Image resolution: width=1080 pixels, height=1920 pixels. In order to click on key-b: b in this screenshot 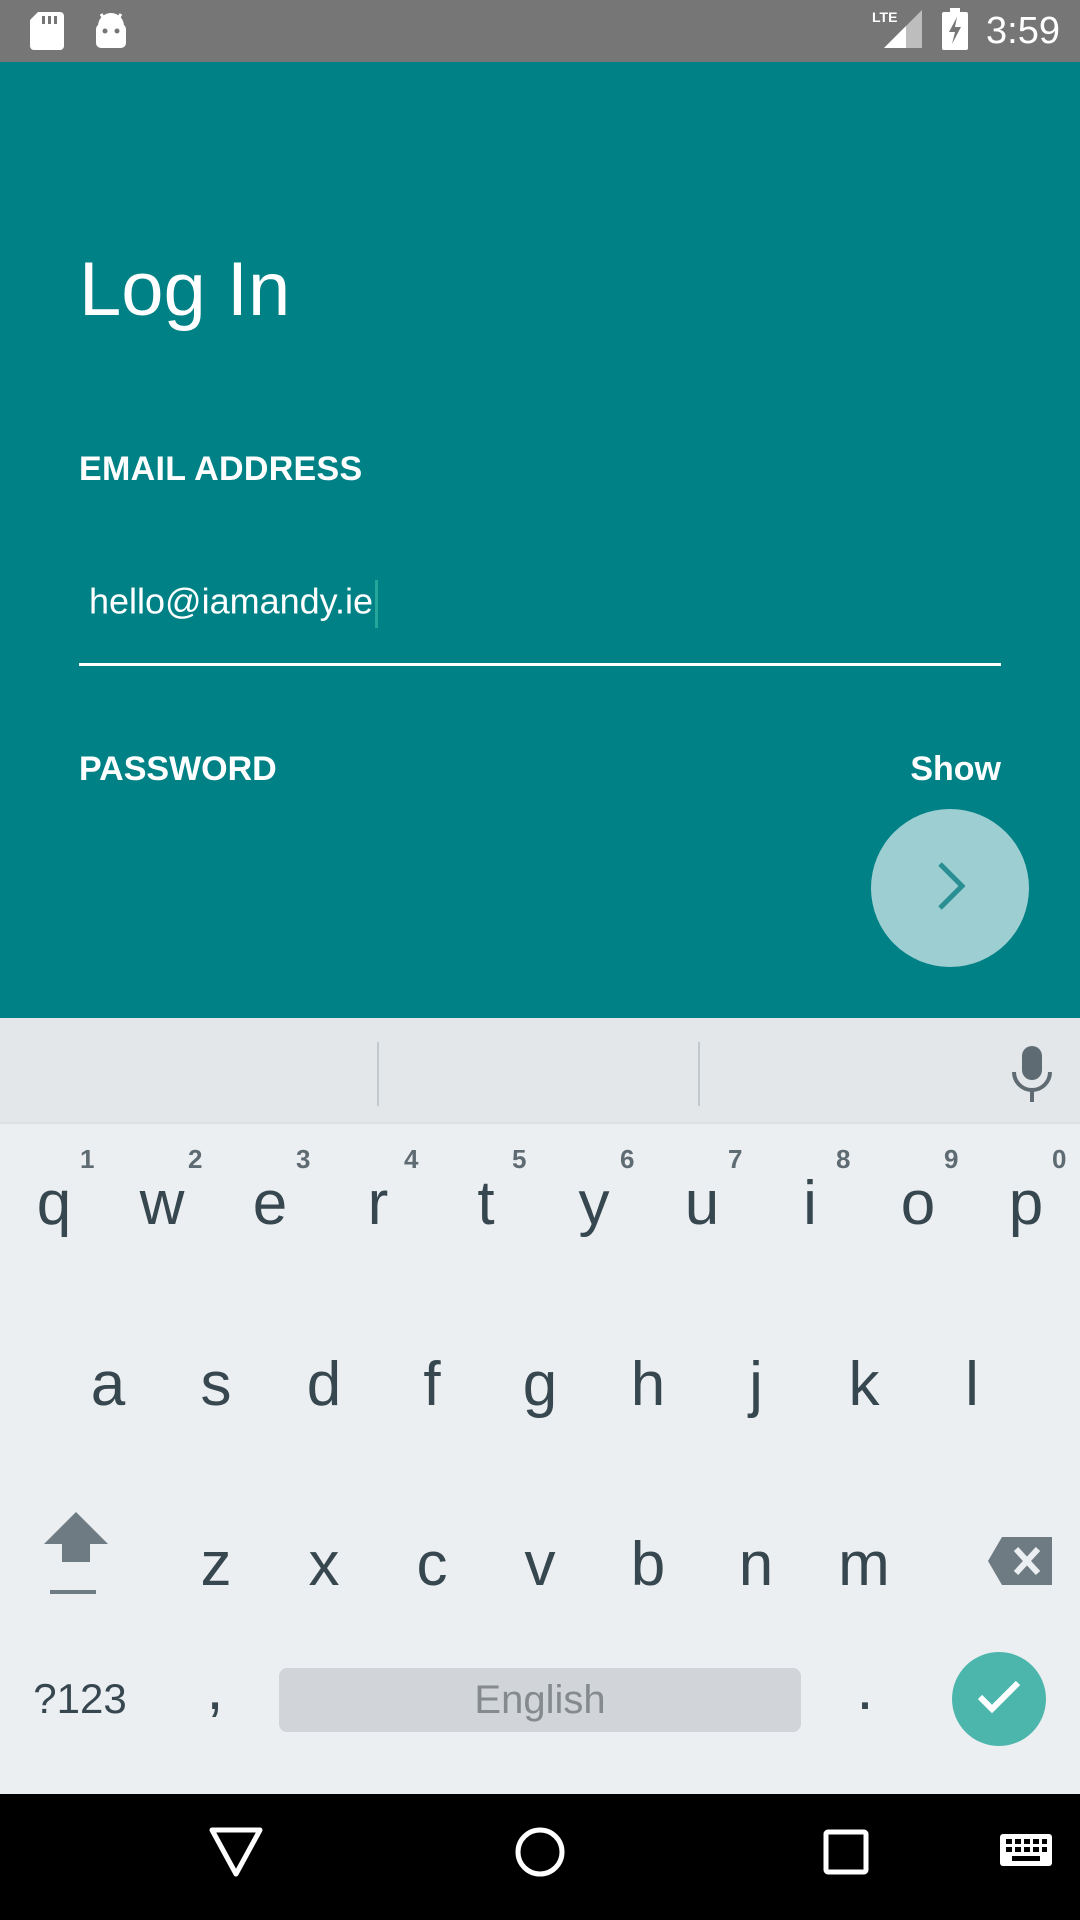, I will do `click(648, 1564)`.